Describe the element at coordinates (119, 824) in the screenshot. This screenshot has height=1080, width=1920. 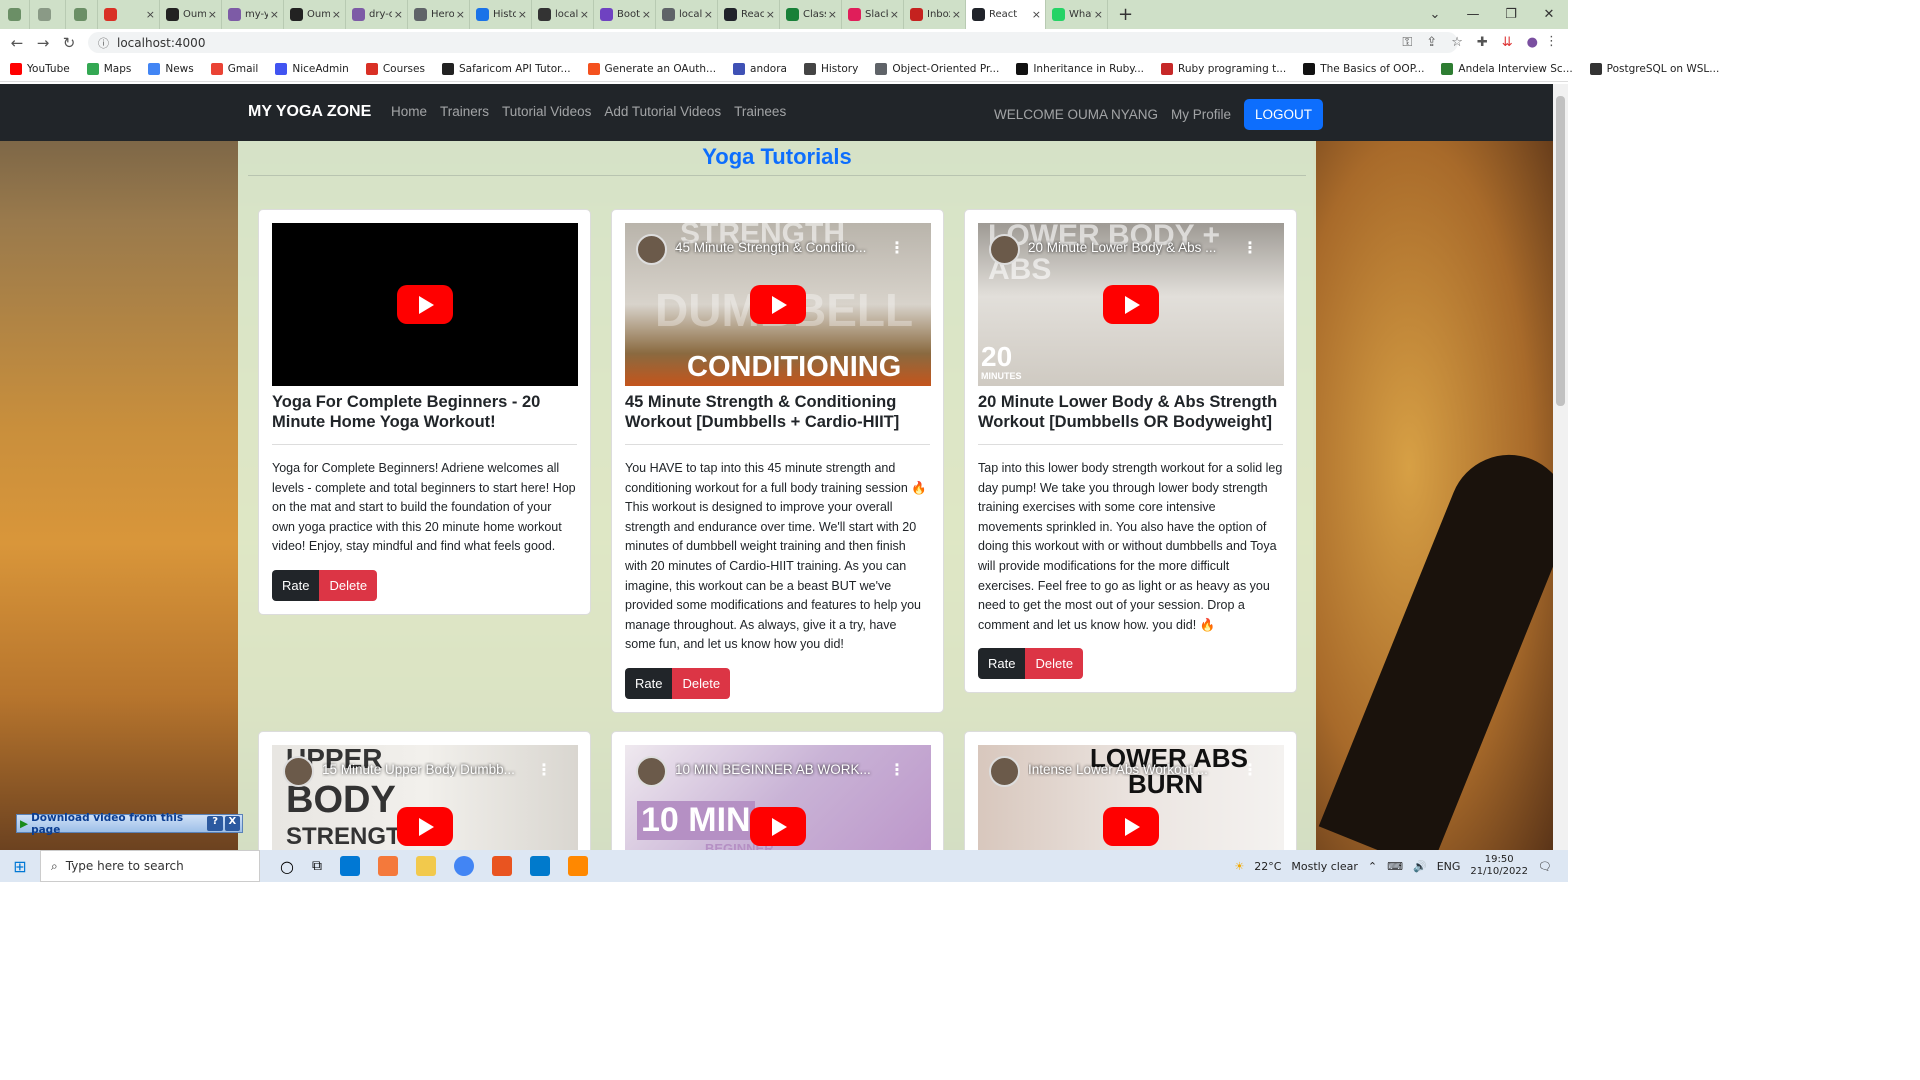
I see `download-video-label: Download video from this page` at that location.